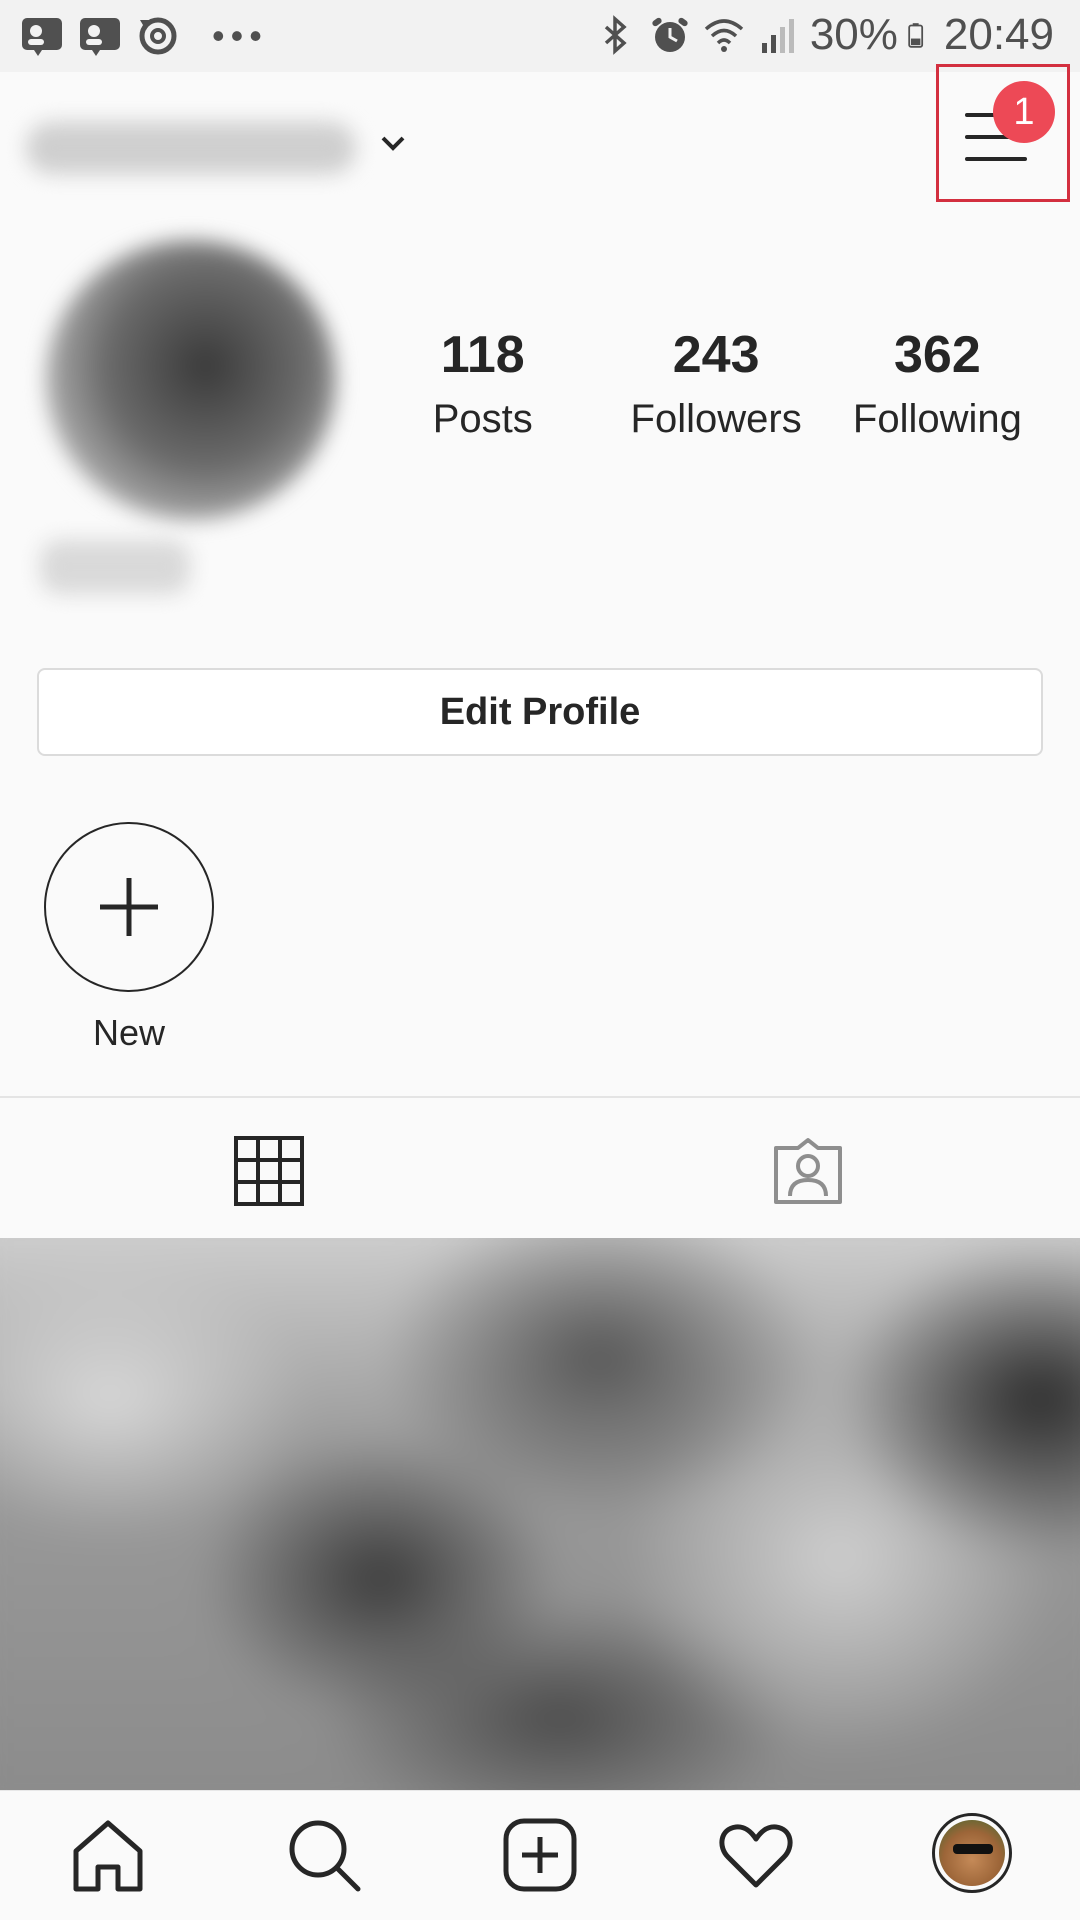 The height and width of the screenshot is (1920, 1080). What do you see at coordinates (998, 34) in the screenshot?
I see `status-time: 20:49` at bounding box center [998, 34].